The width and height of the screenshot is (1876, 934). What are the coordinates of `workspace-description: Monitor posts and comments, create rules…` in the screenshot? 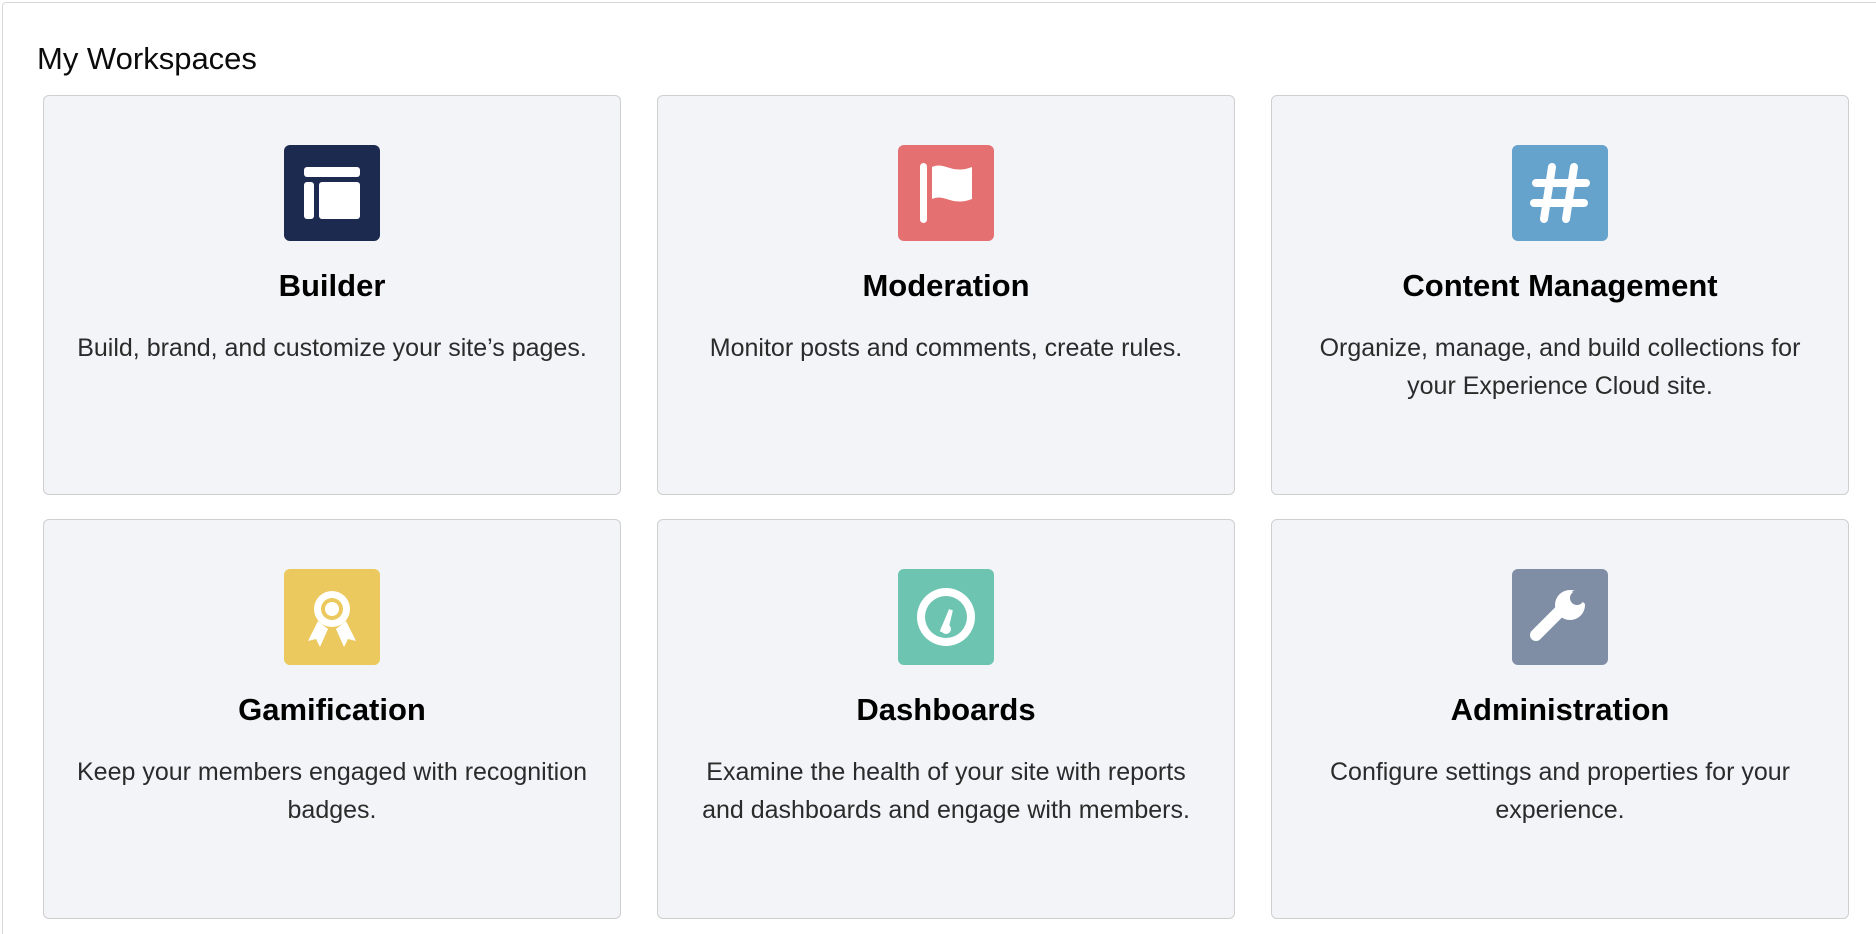 It's located at (946, 348).